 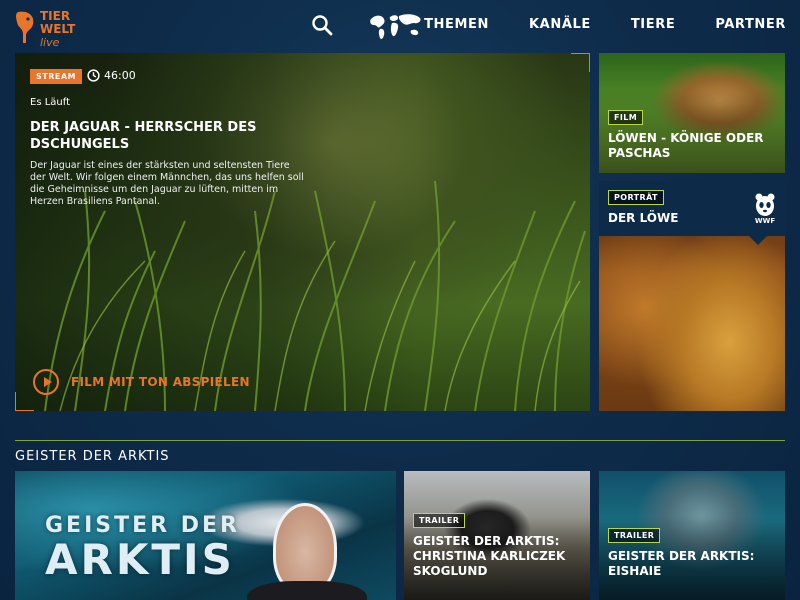 I want to click on title-artwork: GEISTER DER ARKTIS, so click(x=142, y=548).